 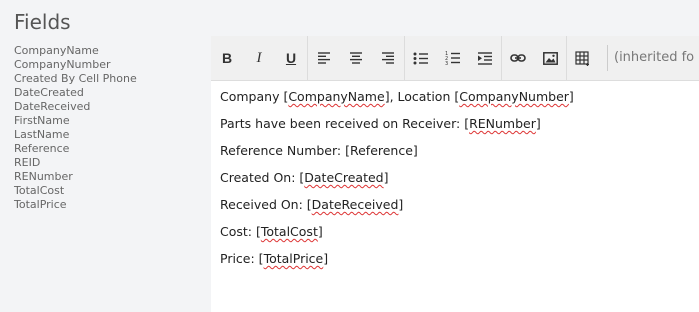 I want to click on align-right-icon, so click(x=388, y=58).